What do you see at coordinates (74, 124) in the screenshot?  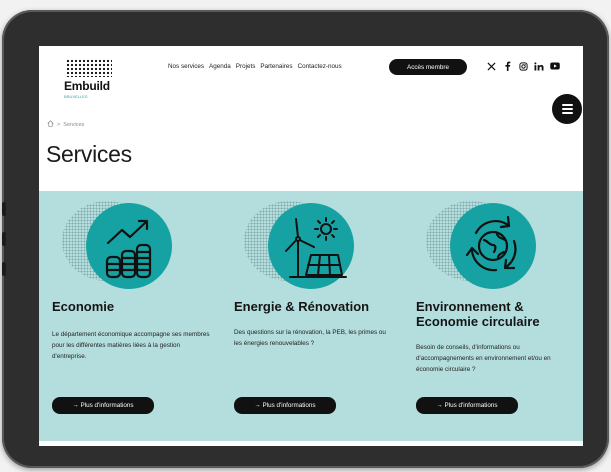 I see `breadcrumb-current: Services` at bounding box center [74, 124].